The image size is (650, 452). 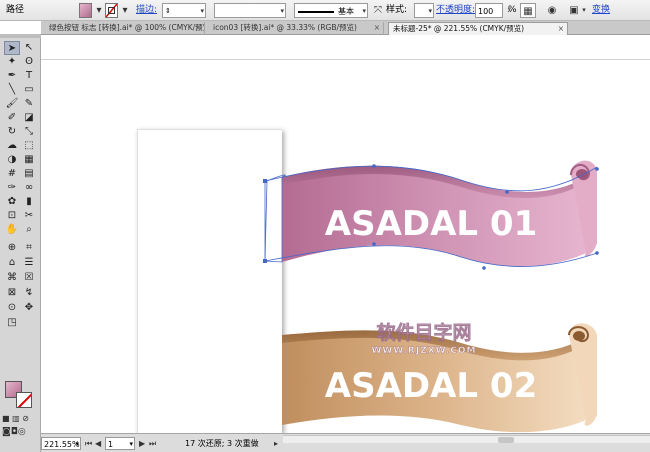 What do you see at coordinates (29, 160) in the screenshot?
I see `perspective-grid-tool-icon: ▦` at bounding box center [29, 160].